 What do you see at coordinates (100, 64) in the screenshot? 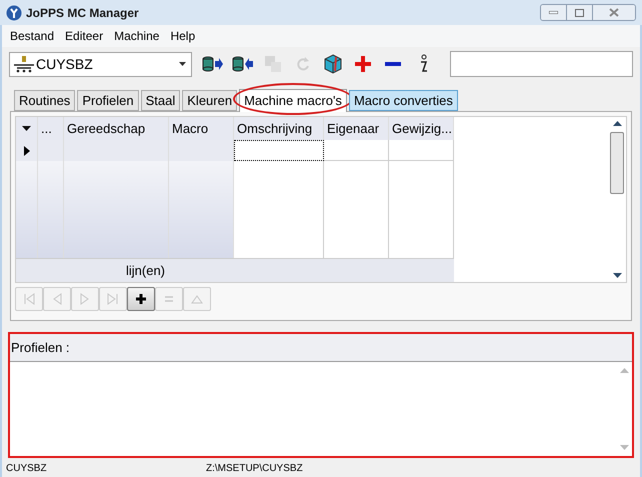
I see `machine-select: CUYSBZ` at bounding box center [100, 64].